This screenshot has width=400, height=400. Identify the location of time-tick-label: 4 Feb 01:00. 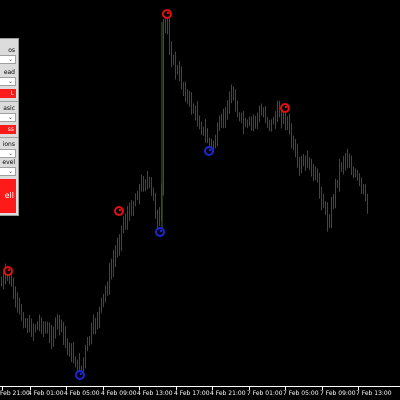
(46, 393).